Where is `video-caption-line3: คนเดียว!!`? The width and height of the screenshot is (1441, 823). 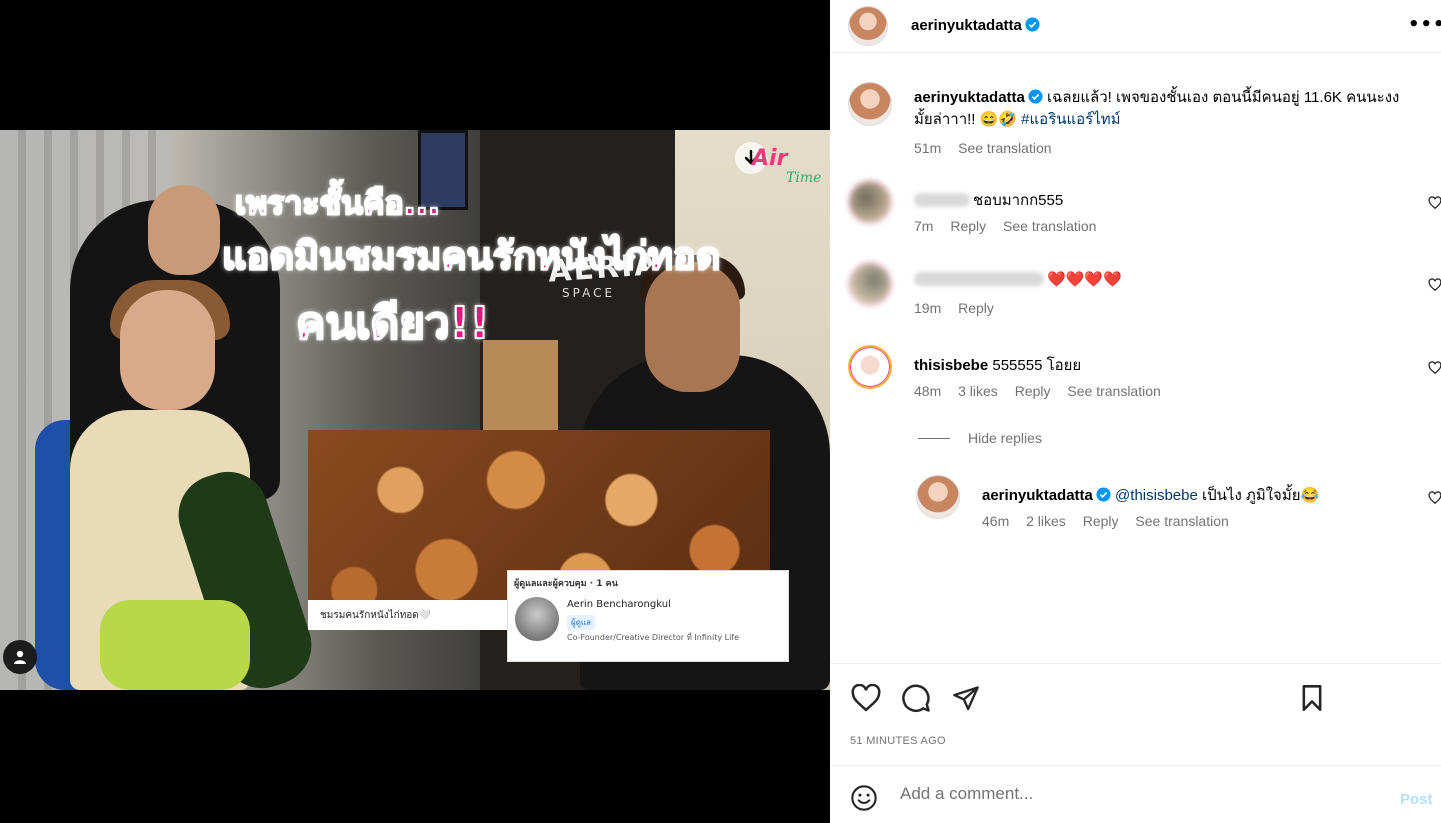
video-caption-line3: คนเดียว!! is located at coordinates (393, 323).